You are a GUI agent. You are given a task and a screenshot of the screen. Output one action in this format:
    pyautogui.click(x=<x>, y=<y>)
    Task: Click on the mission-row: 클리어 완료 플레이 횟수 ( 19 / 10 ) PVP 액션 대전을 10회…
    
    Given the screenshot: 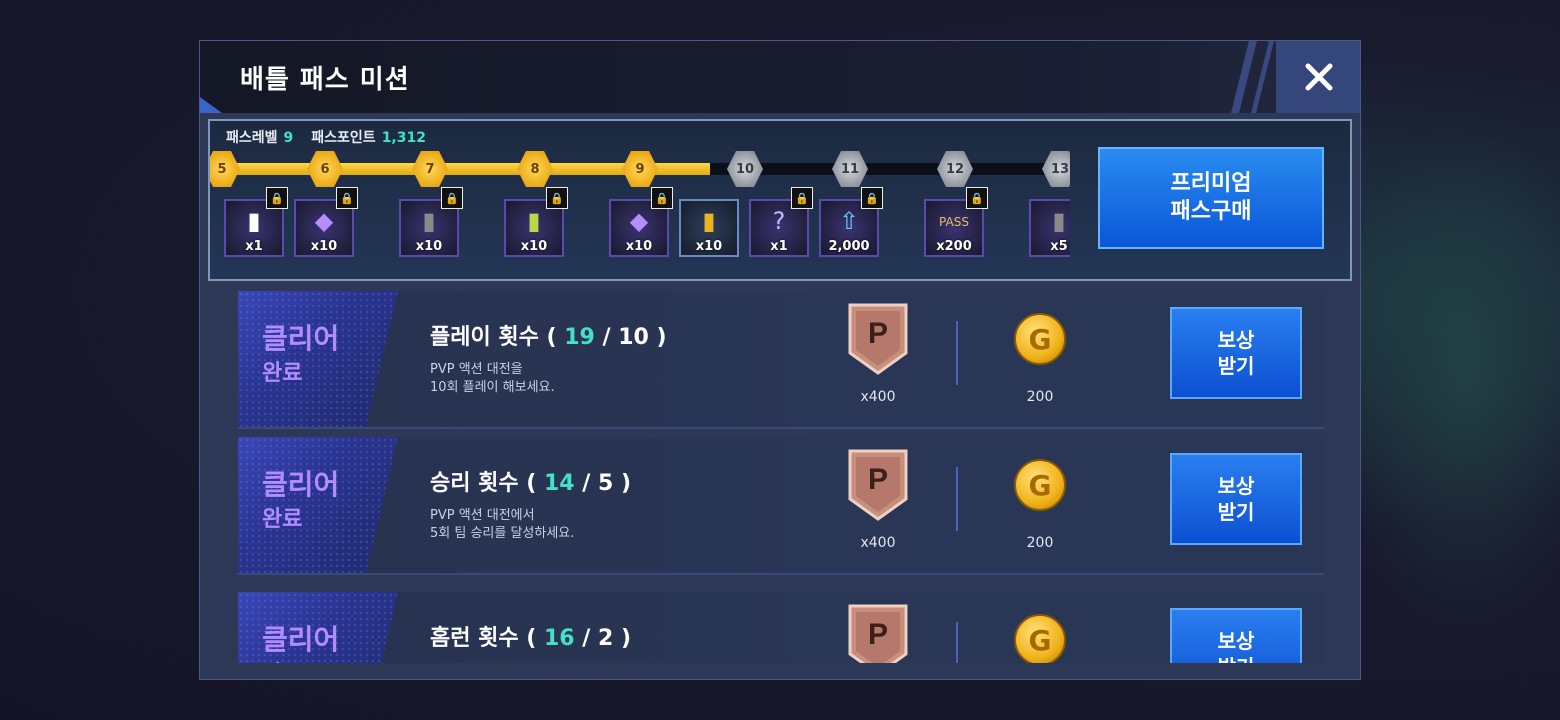 What is the action you would take?
    pyautogui.click(x=781, y=360)
    